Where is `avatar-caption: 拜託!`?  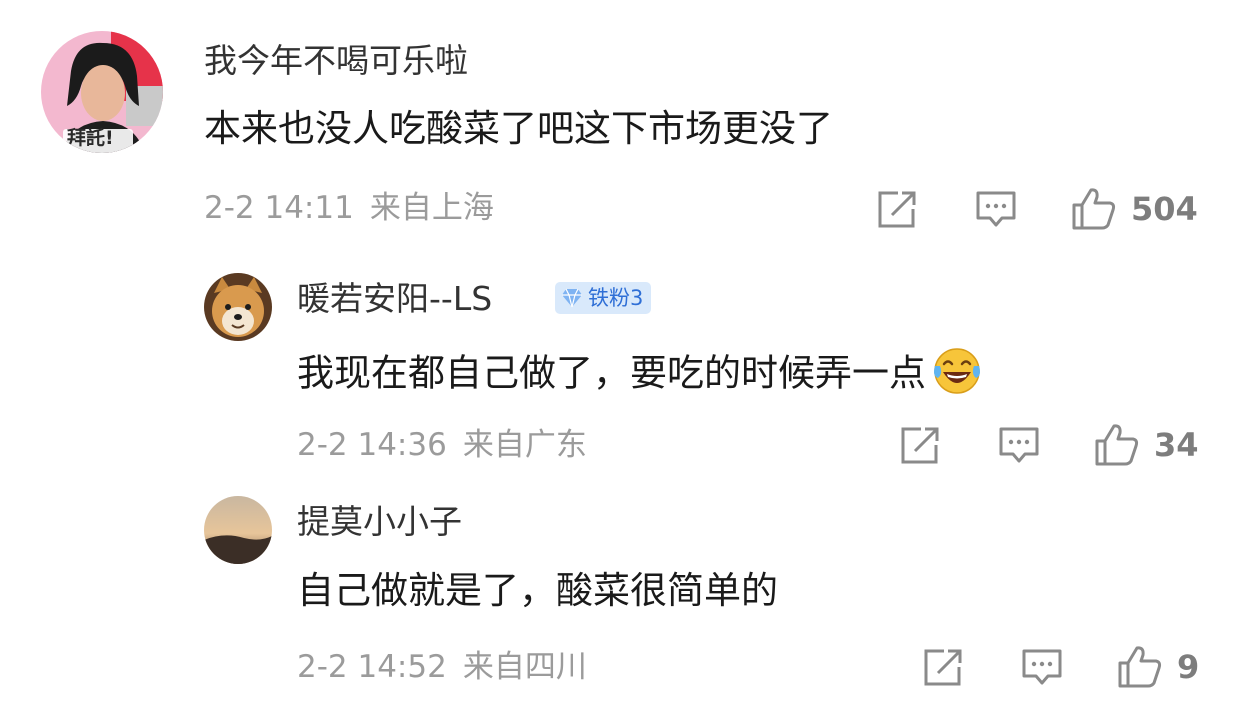
avatar-caption: 拜託! is located at coordinates (90, 138).